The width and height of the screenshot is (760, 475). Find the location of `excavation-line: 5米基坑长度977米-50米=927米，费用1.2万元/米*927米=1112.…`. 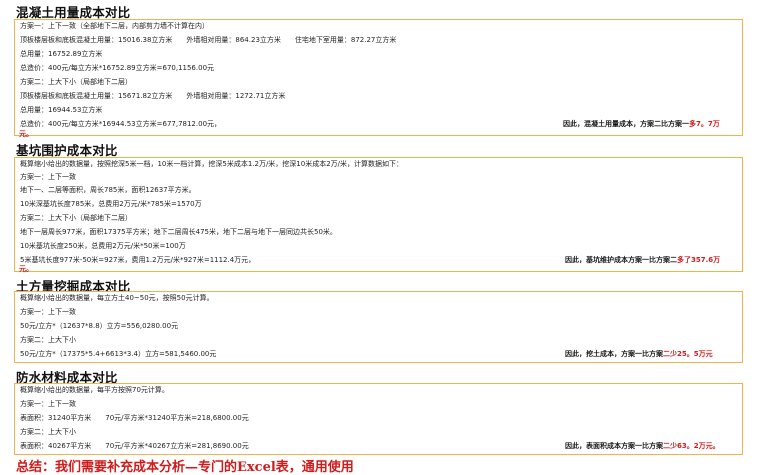

excavation-line: 5米基坑长度977米-50米=927米，费用1.2万元/米*927米=1112.… is located at coordinates (138, 260).